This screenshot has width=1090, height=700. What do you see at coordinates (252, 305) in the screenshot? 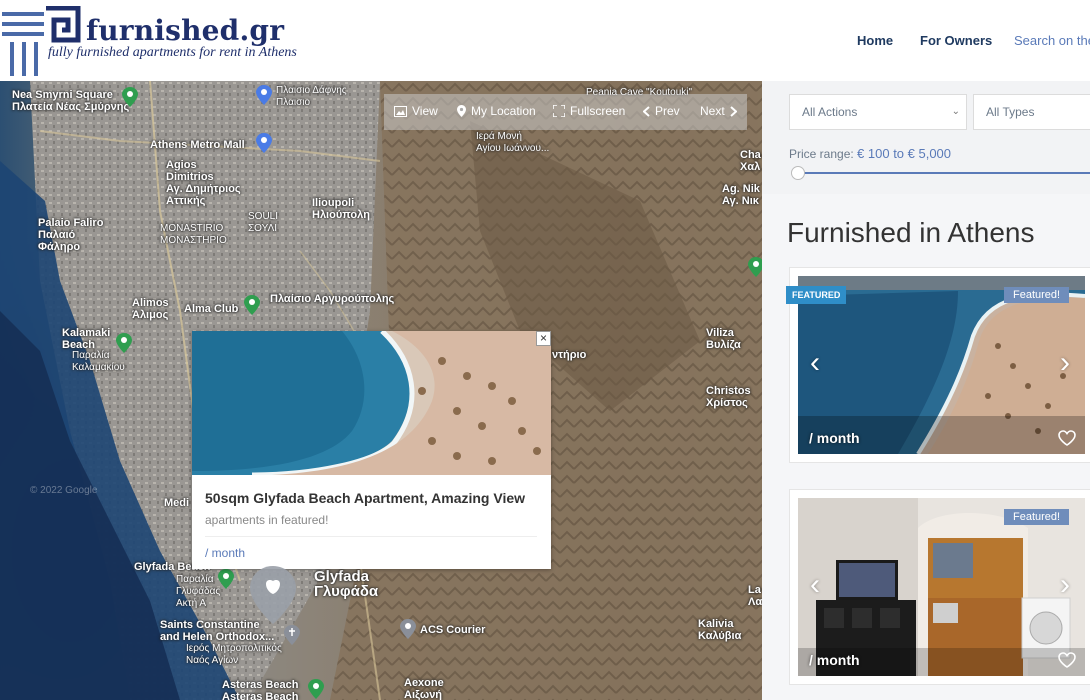
I see `venue-pin-icon` at bounding box center [252, 305].